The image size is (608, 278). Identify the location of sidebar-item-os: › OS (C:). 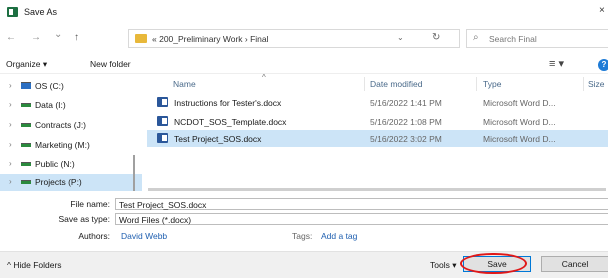
(71, 86).